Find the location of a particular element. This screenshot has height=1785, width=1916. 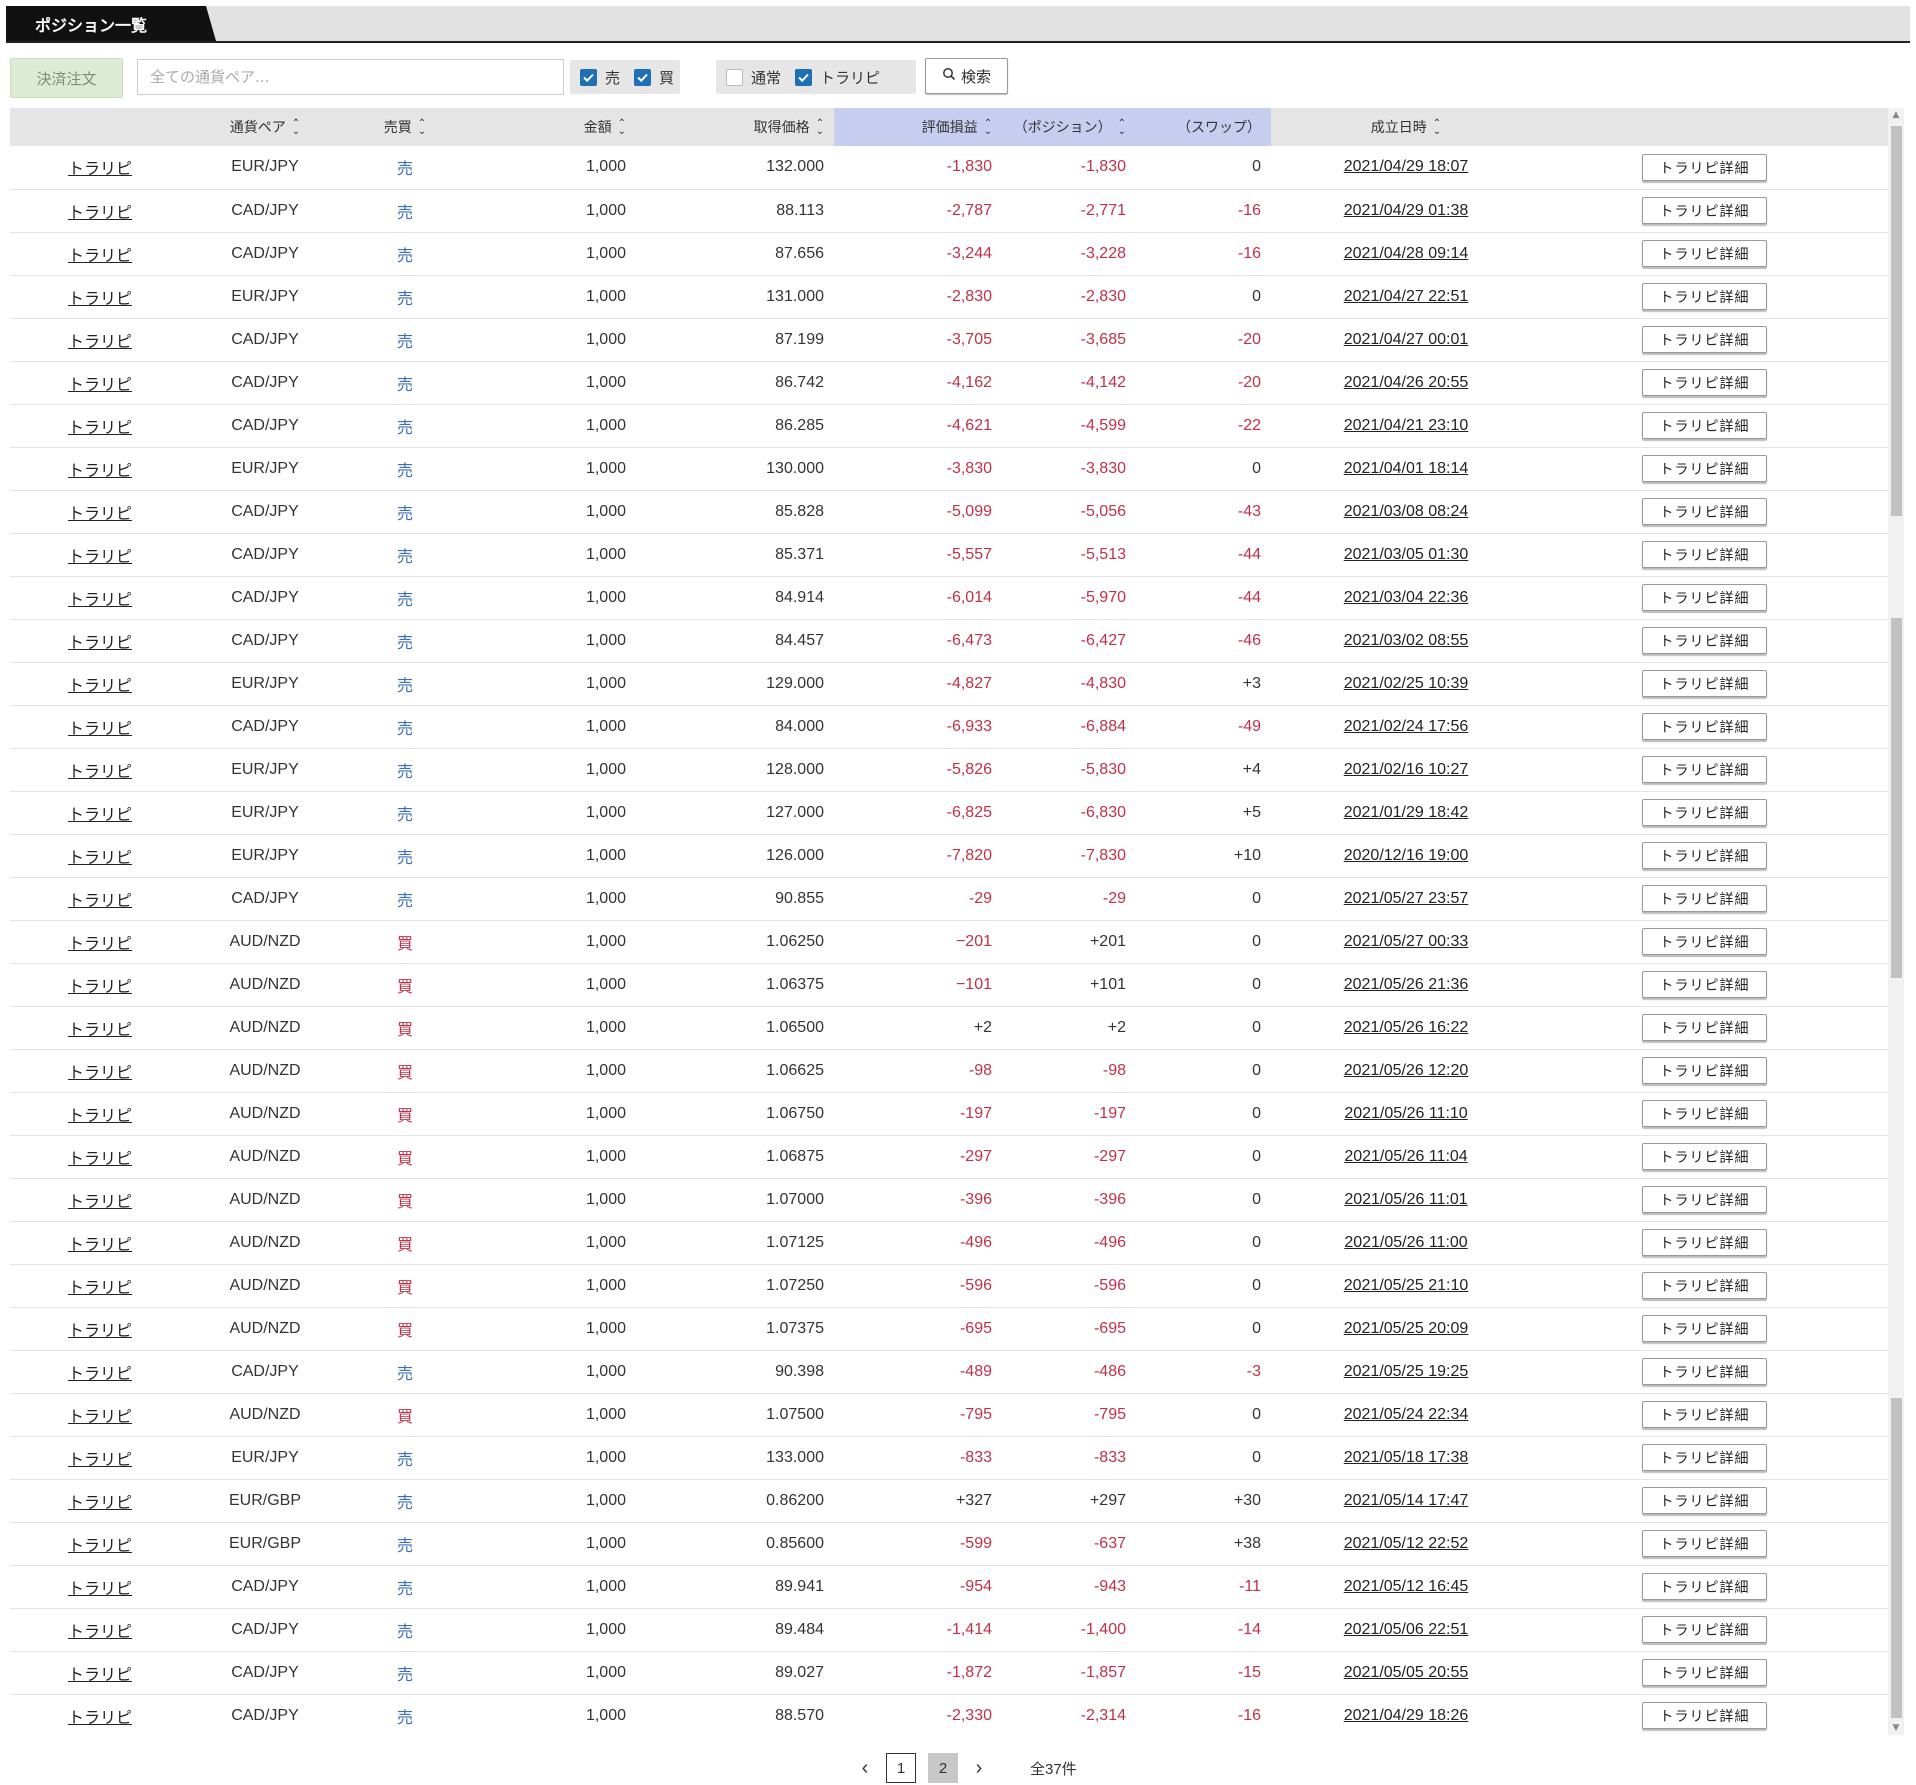

row-date-link: 2021/01/29 18:42 is located at coordinates (1396, 812).